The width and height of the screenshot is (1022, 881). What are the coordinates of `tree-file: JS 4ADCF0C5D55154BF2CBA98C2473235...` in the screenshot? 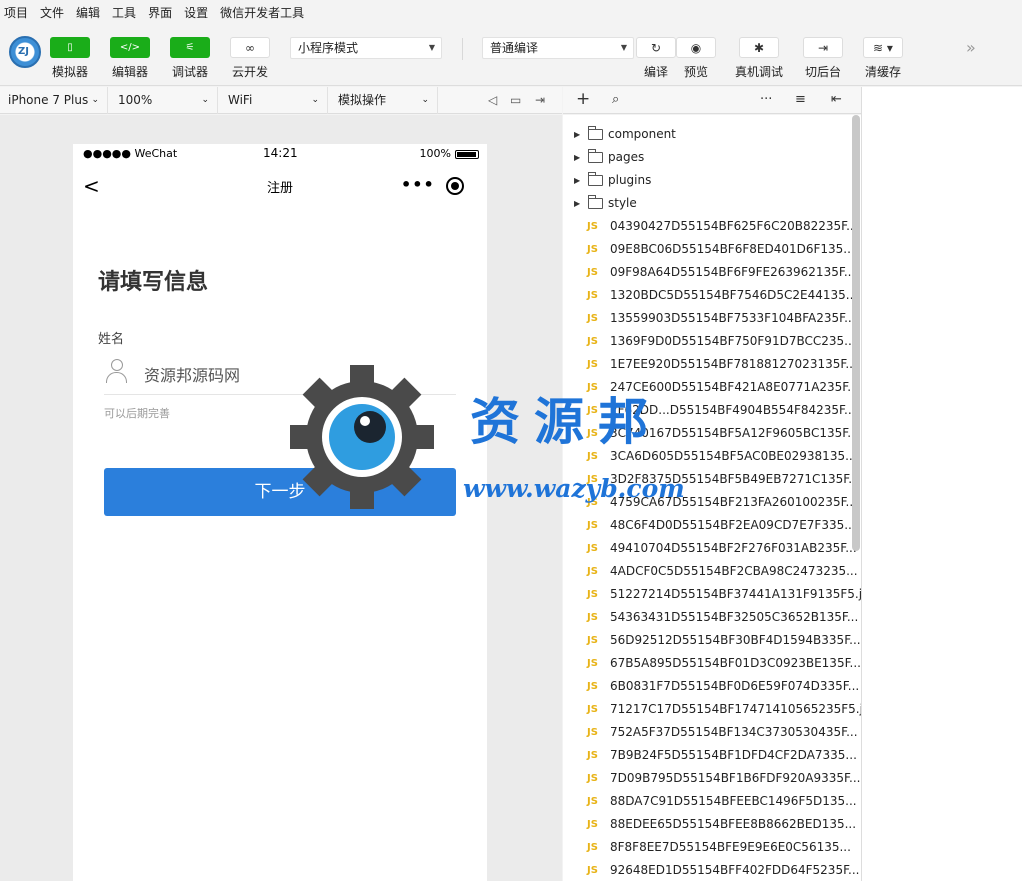 It's located at (710, 571).